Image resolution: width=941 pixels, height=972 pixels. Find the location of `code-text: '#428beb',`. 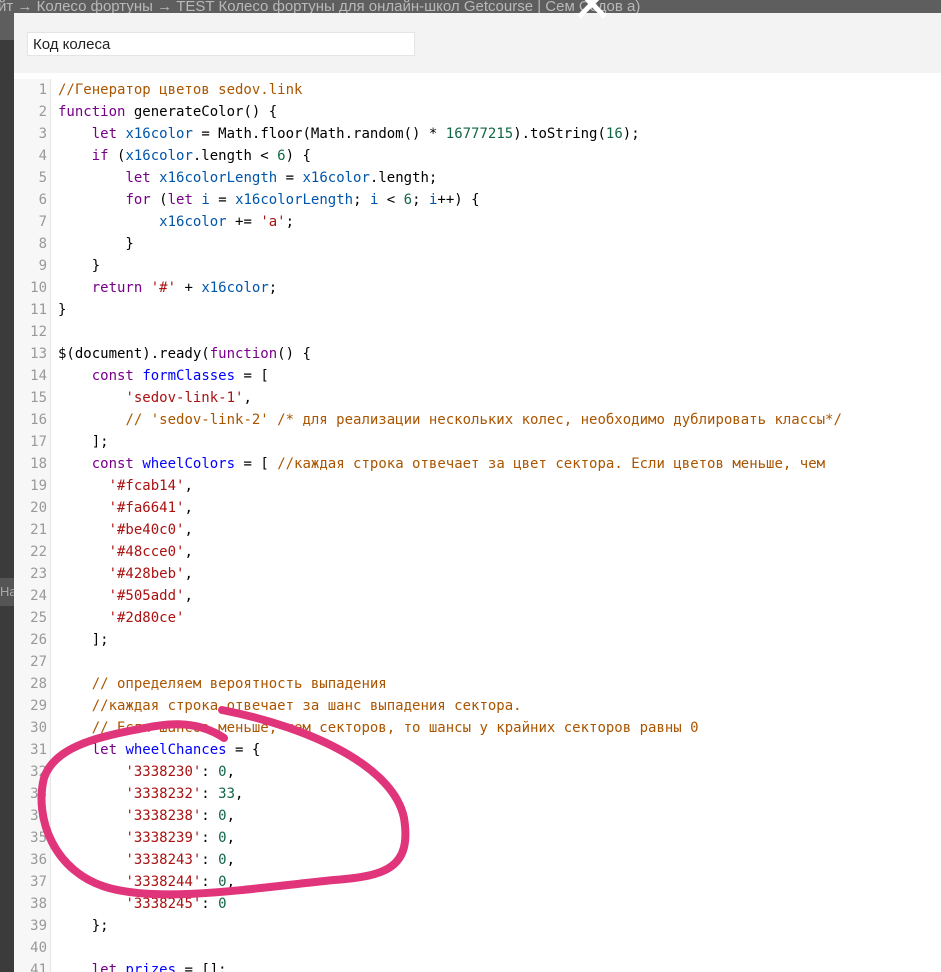

code-text: '#428beb', is located at coordinates (125, 574).